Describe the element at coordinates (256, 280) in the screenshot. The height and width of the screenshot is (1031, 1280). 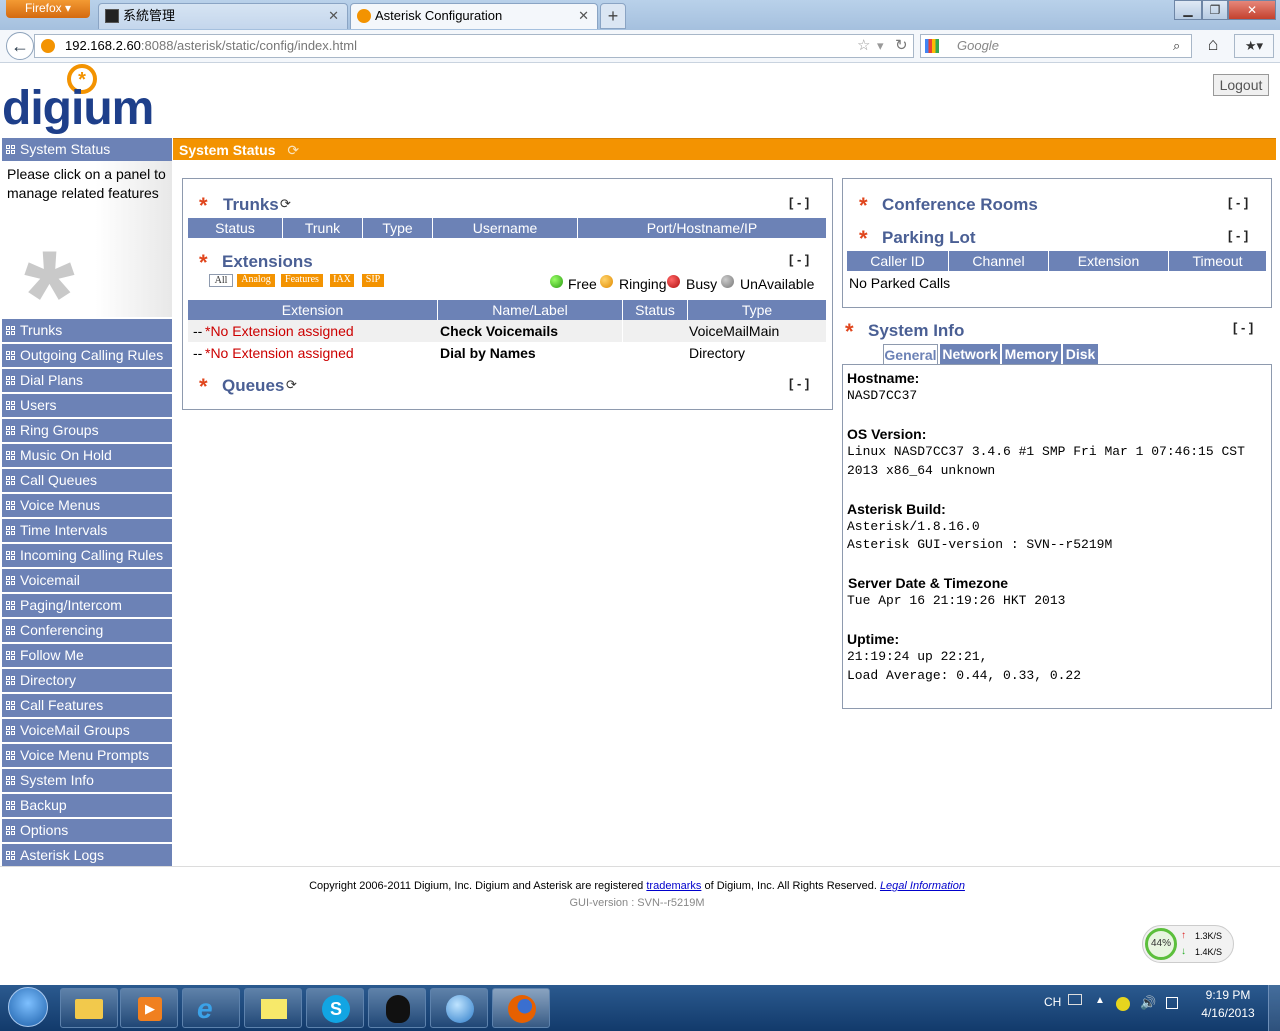
I see `filter-analog-button: Analog` at that location.